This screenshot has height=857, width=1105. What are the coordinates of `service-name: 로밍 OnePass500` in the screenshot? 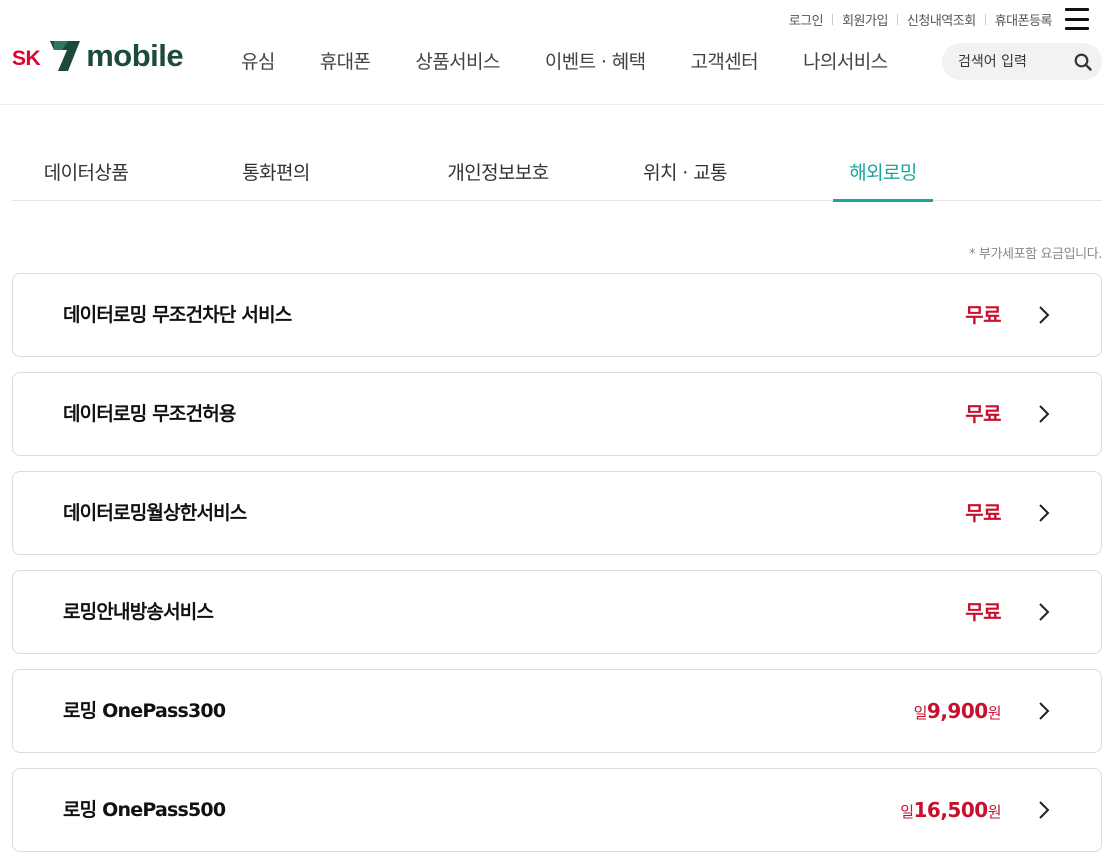 It's located at (144, 810).